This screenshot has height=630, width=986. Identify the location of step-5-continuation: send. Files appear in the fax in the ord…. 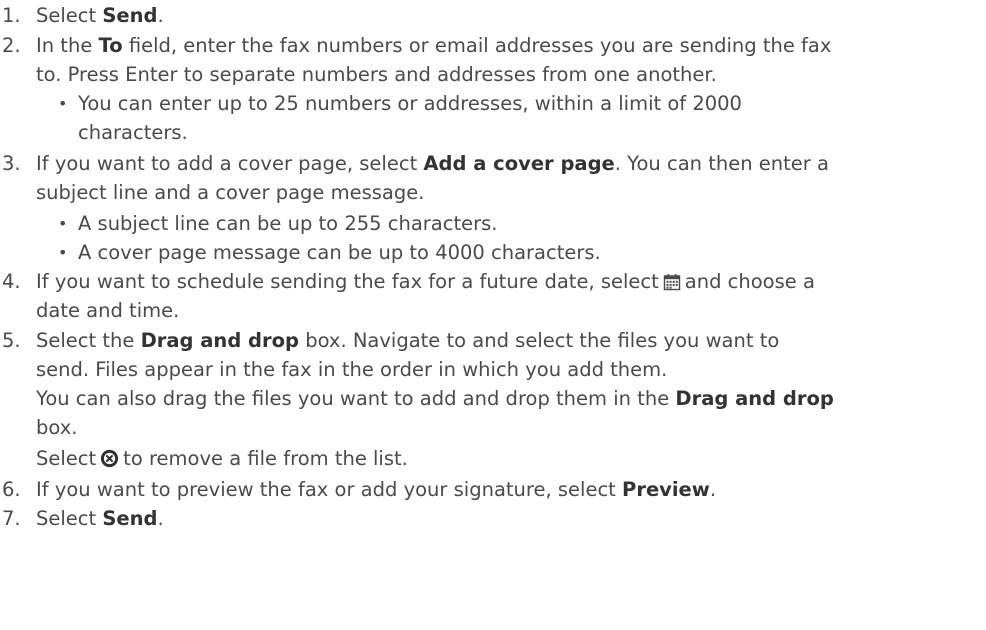
(493, 370).